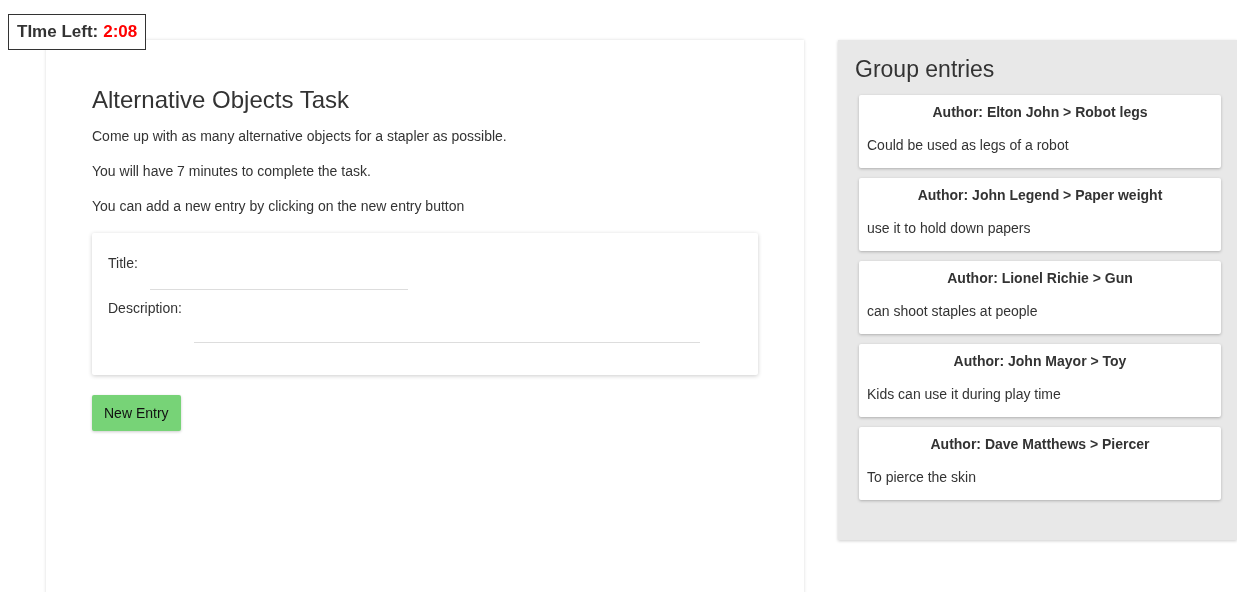  What do you see at coordinates (1040, 444) in the screenshot?
I see `entry-heading: Author: Dave Matthews > Piercer` at bounding box center [1040, 444].